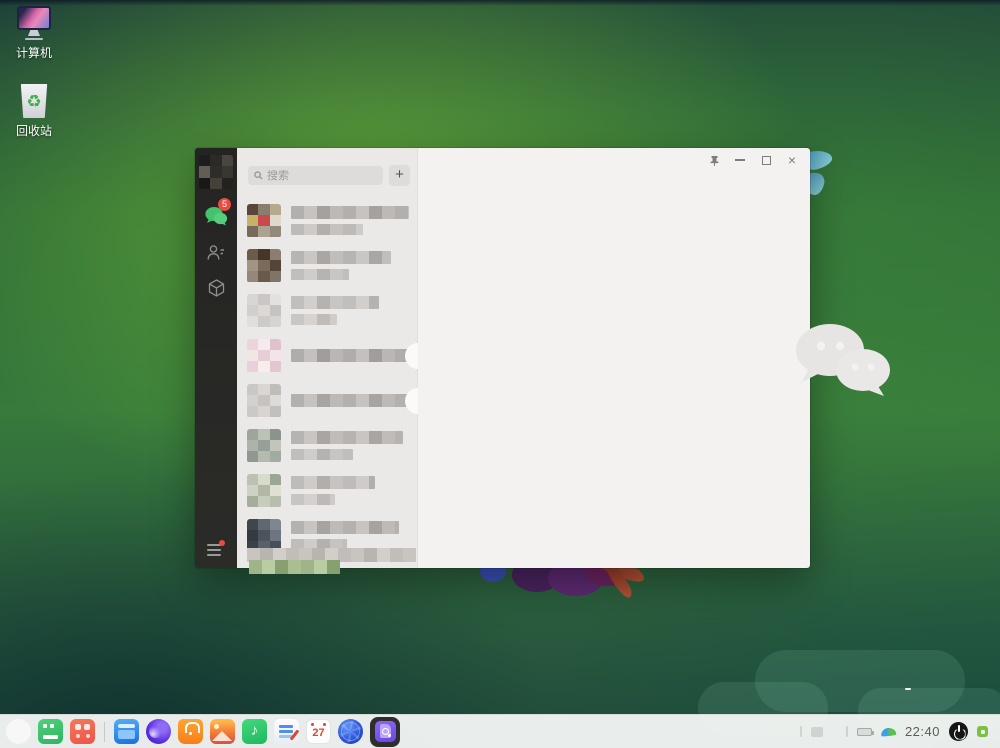 Image resolution: width=1000 pixels, height=748 pixels. I want to click on maximize-icon, so click(766, 160).